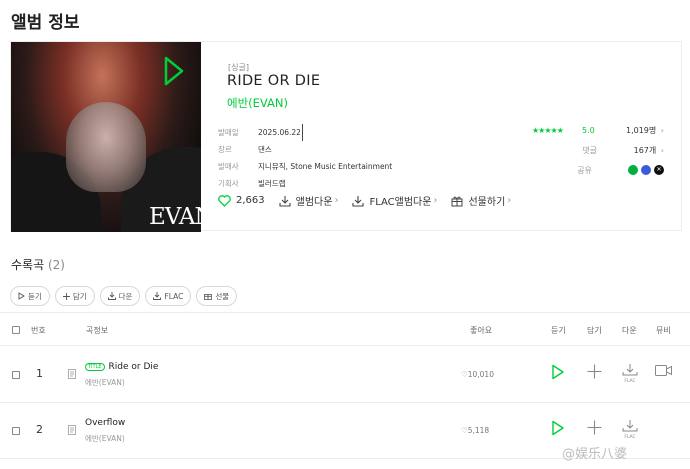 Image resolution: width=690 pixels, height=469 pixels. What do you see at coordinates (45, 23) in the screenshot?
I see `page-title: 앨범 정보` at bounding box center [45, 23].